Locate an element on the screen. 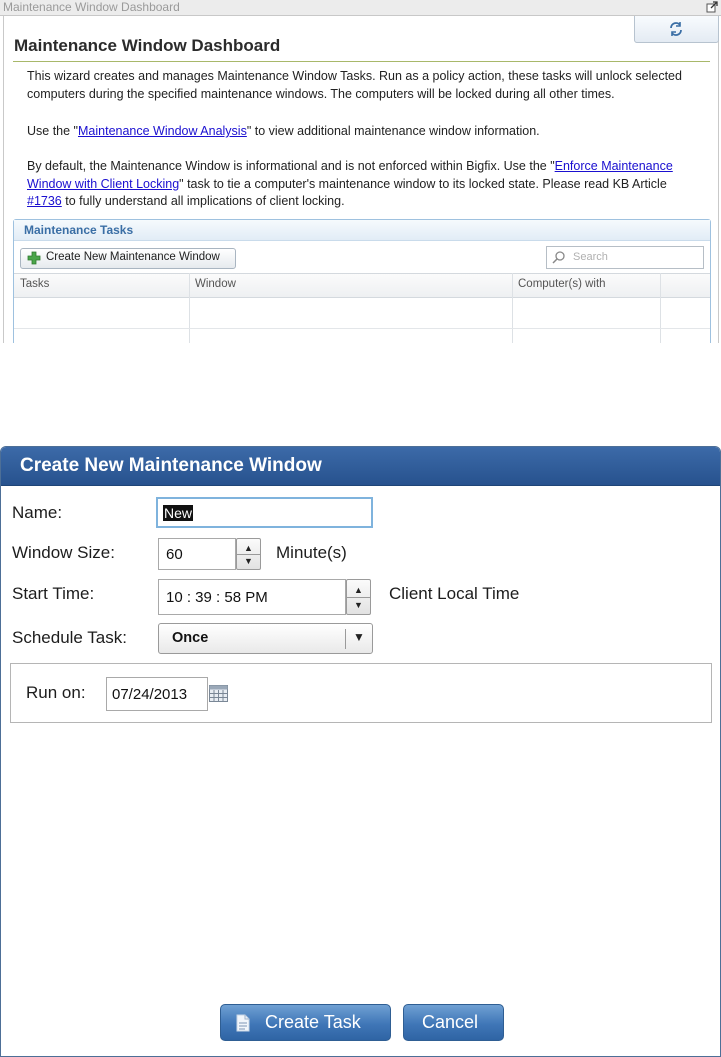 This screenshot has height=1057, width=721. window-size-unit: Minute(s) is located at coordinates (311, 552).